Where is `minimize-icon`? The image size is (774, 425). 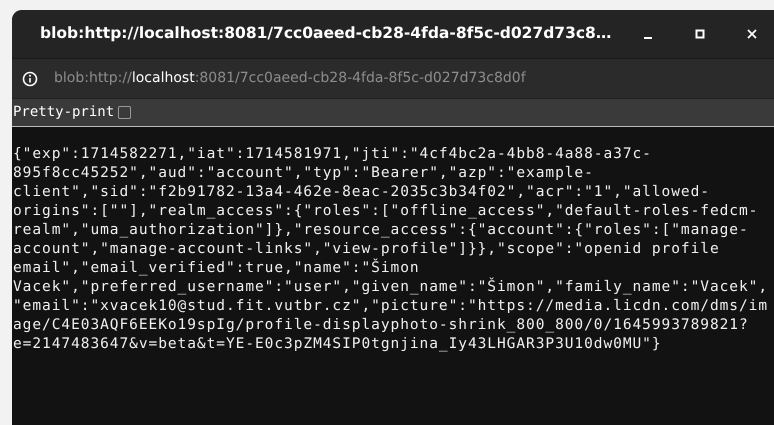 minimize-icon is located at coordinates (648, 38).